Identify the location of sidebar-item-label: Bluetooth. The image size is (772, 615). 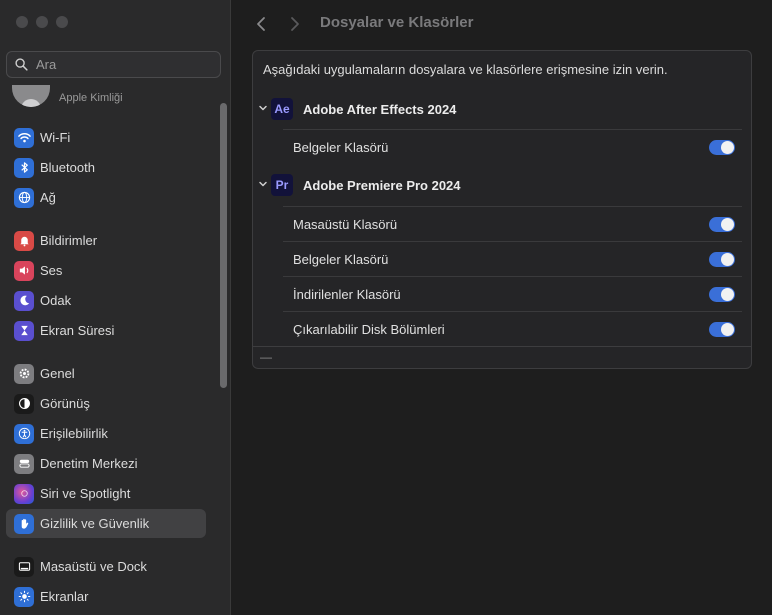
(67, 167).